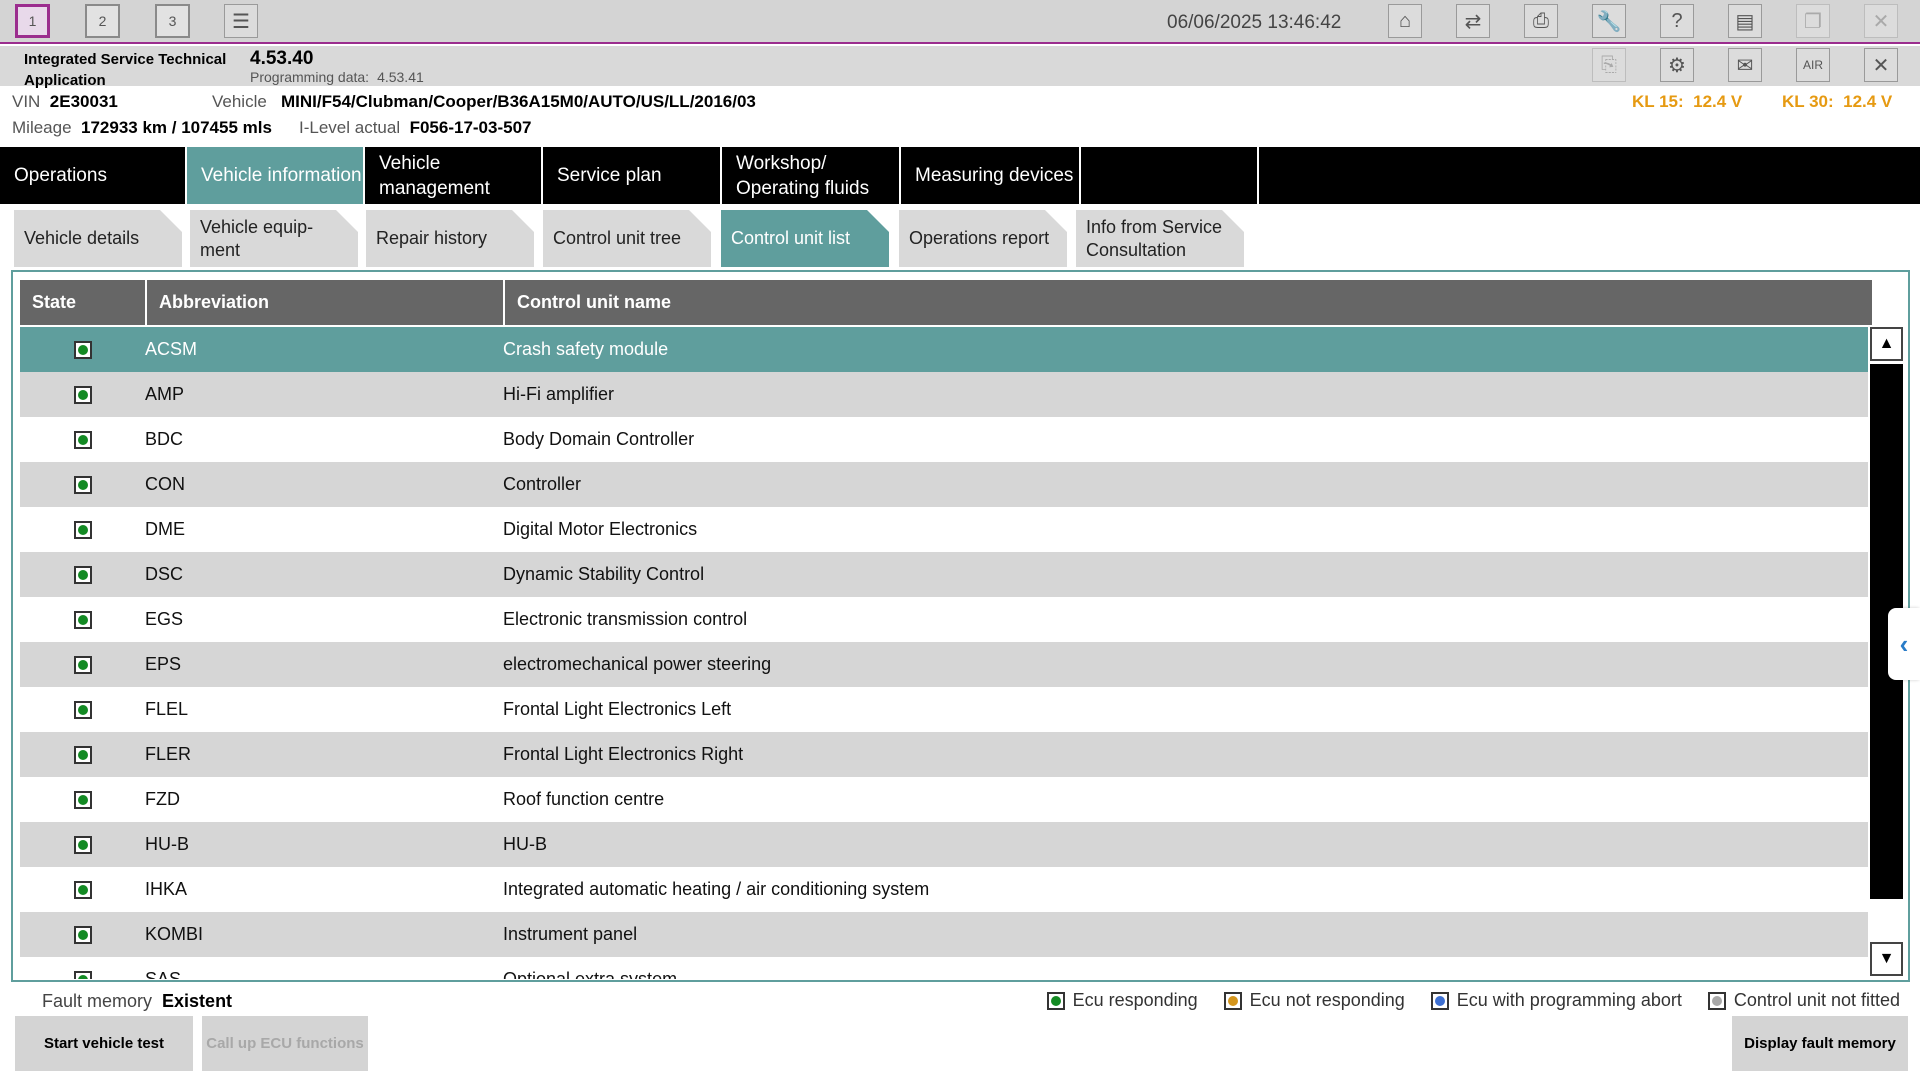  Describe the element at coordinates (1803, 1000) in the screenshot. I see `legend-item: Control unit not fitted` at that location.